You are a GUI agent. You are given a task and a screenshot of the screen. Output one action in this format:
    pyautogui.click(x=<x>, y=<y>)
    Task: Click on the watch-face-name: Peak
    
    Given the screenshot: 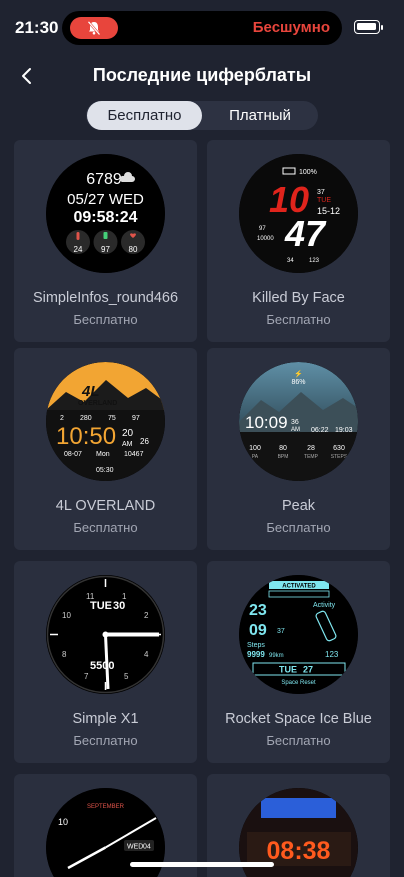 What is the action you would take?
    pyautogui.click(x=298, y=506)
    